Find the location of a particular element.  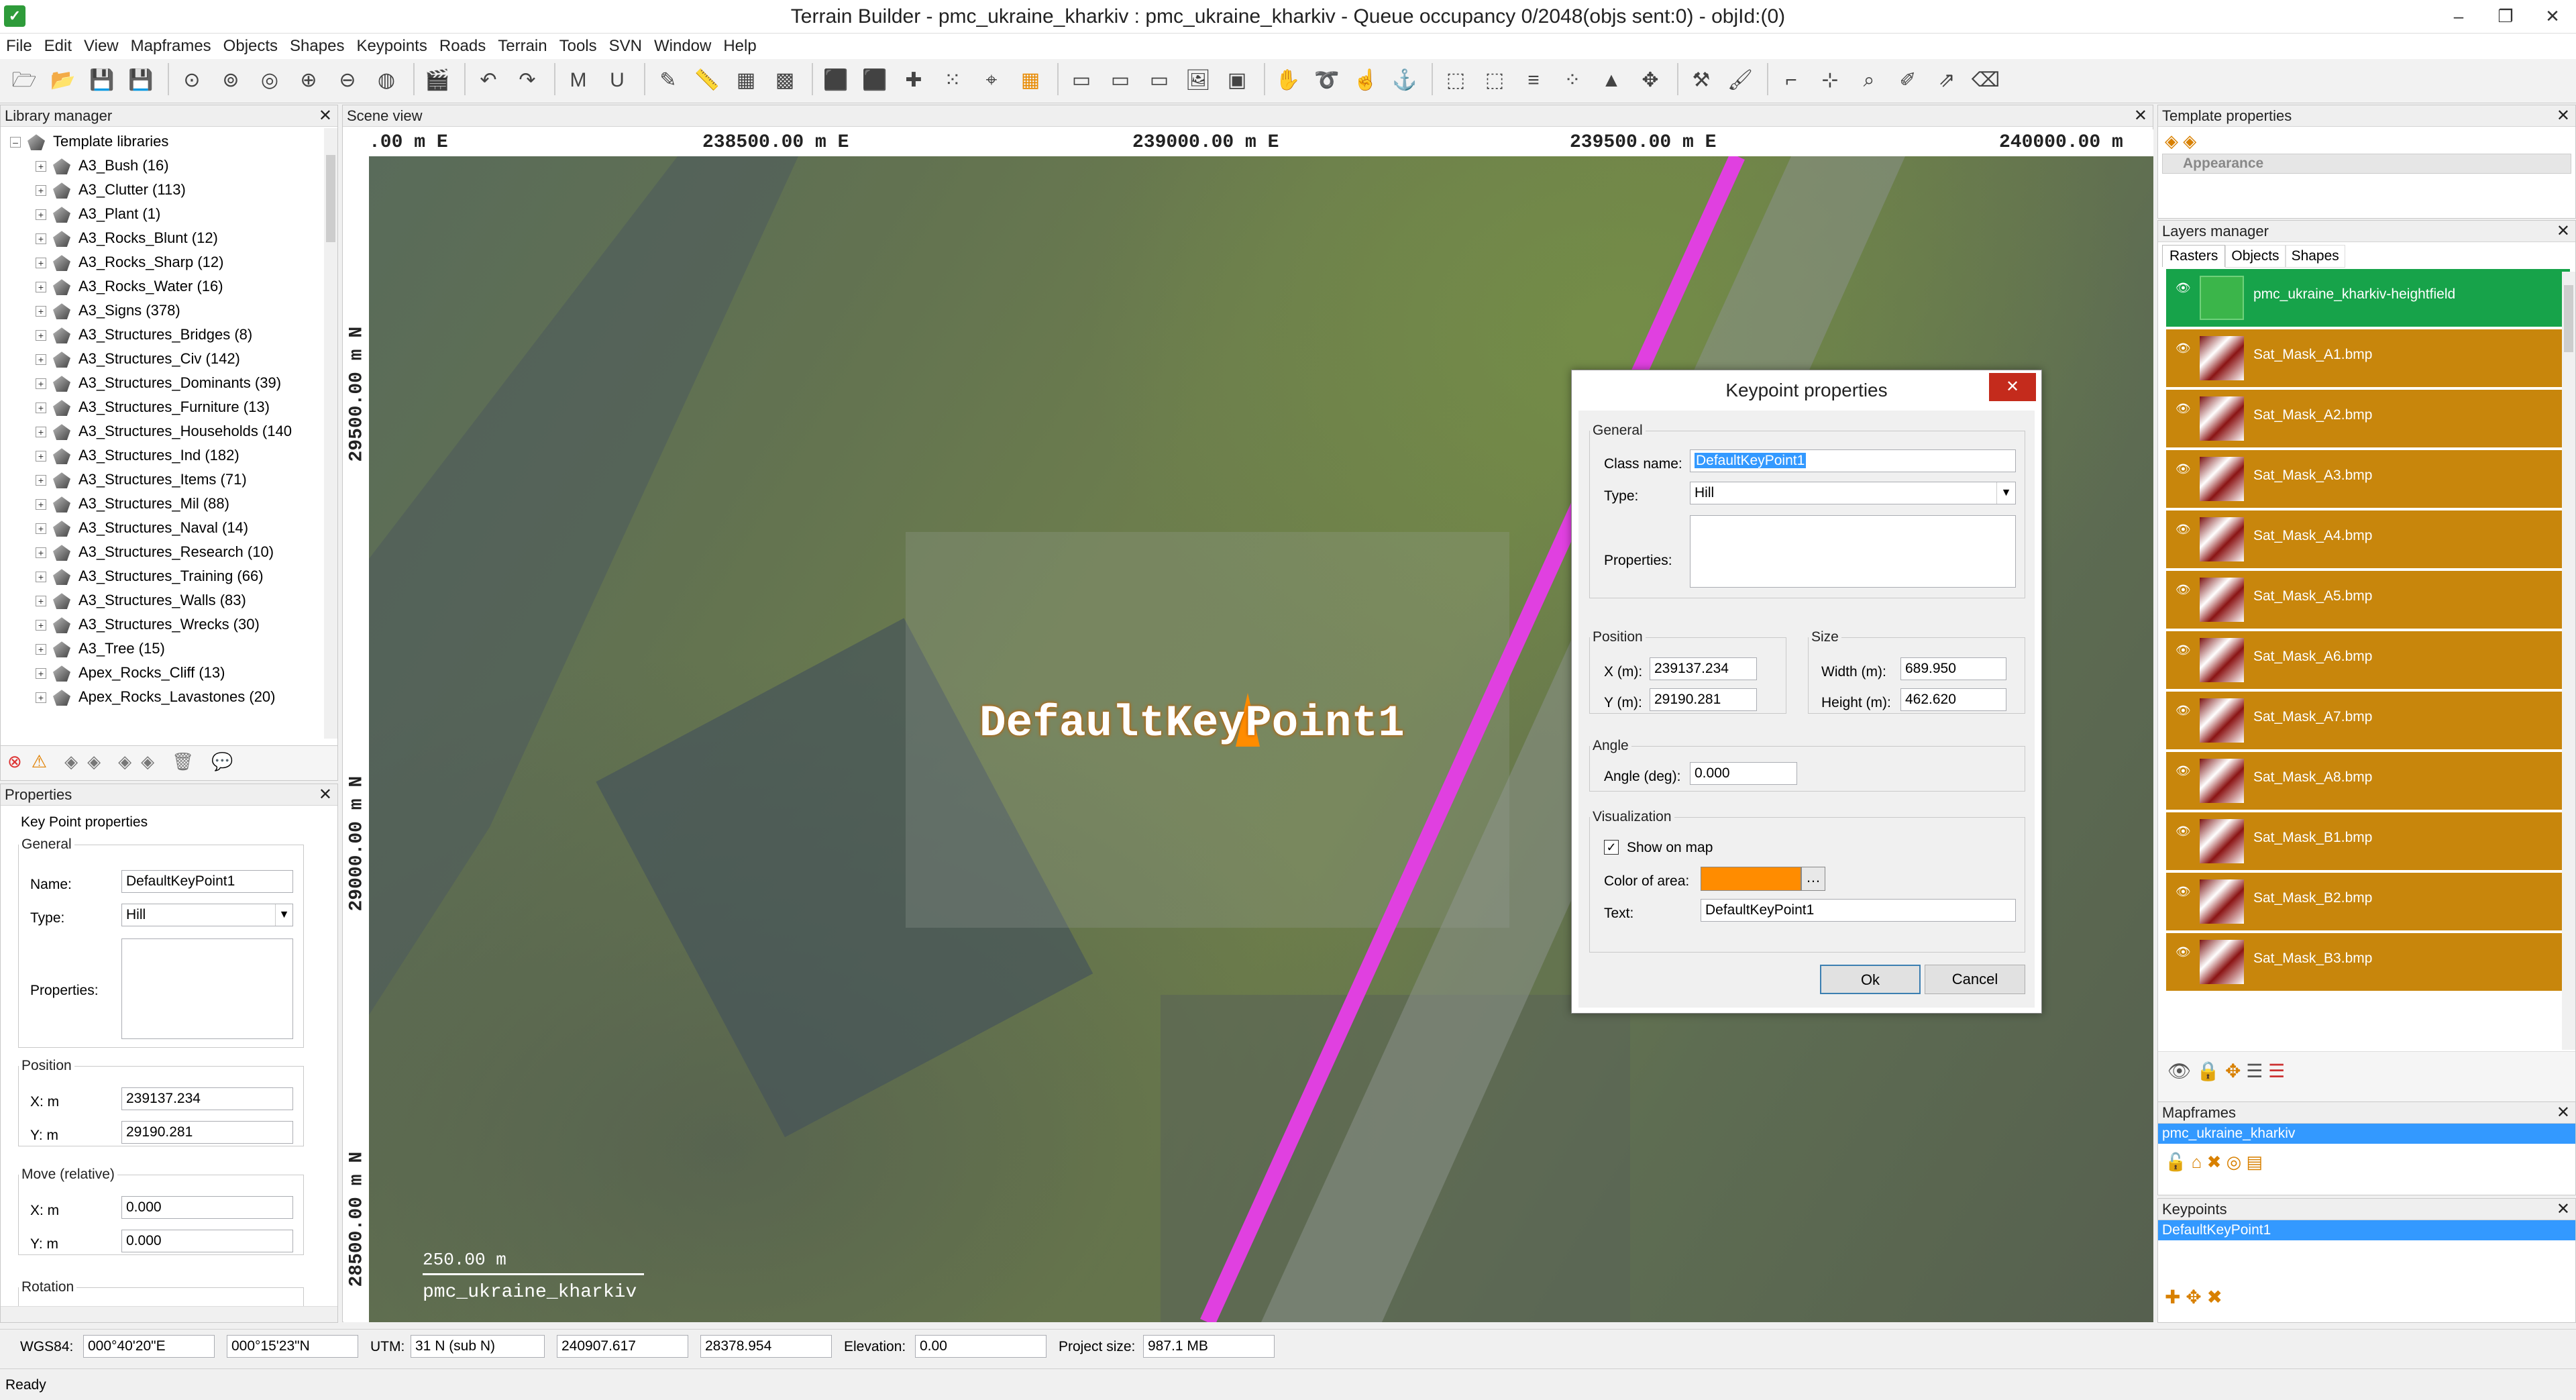

menu-svn: SVN is located at coordinates (625, 46).